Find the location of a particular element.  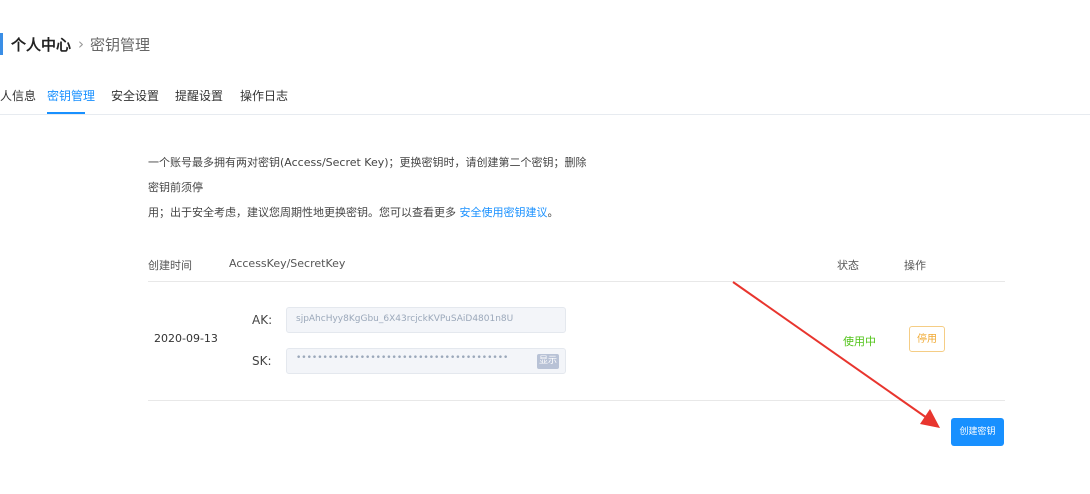

breadcrumb: 个人中心 › 密钥管理 is located at coordinates (80, 44).